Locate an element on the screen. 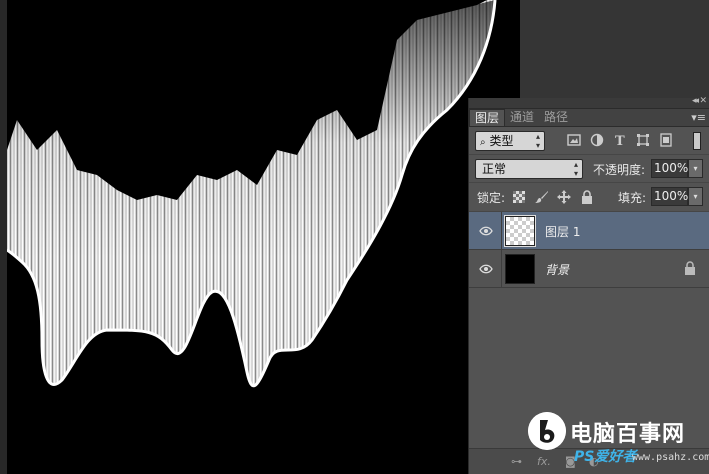 The height and width of the screenshot is (474, 709). layer-row-layer1: 图层 1 is located at coordinates (589, 231).